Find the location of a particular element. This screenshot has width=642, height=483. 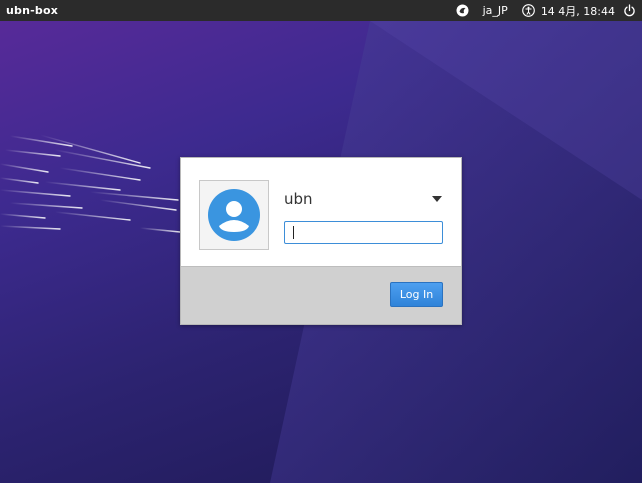

power-icon is located at coordinates (629, 10).